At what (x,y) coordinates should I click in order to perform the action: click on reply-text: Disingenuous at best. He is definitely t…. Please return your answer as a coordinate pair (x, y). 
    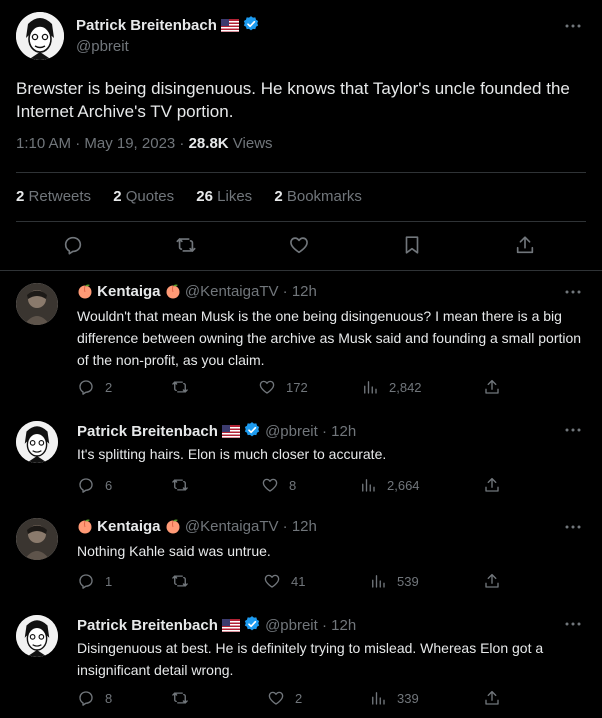
    Looking at the image, I should click on (310, 659).